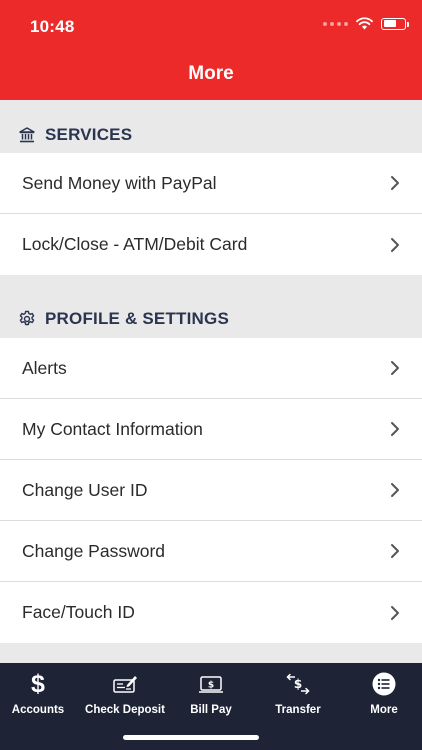 The image size is (422, 750). I want to click on cellular-signal-icon, so click(335, 23).